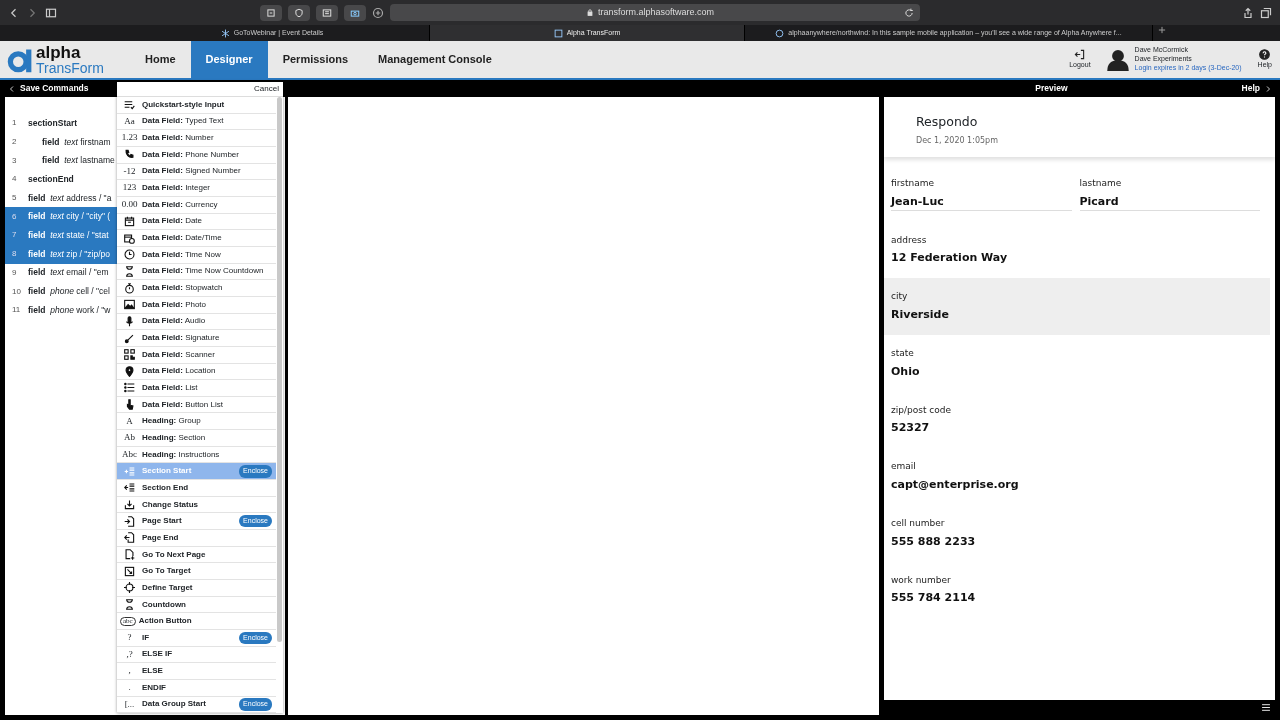 Image resolution: width=1280 pixels, height=720 pixels. I want to click on menu-item: . ENDIF, so click(196, 688).